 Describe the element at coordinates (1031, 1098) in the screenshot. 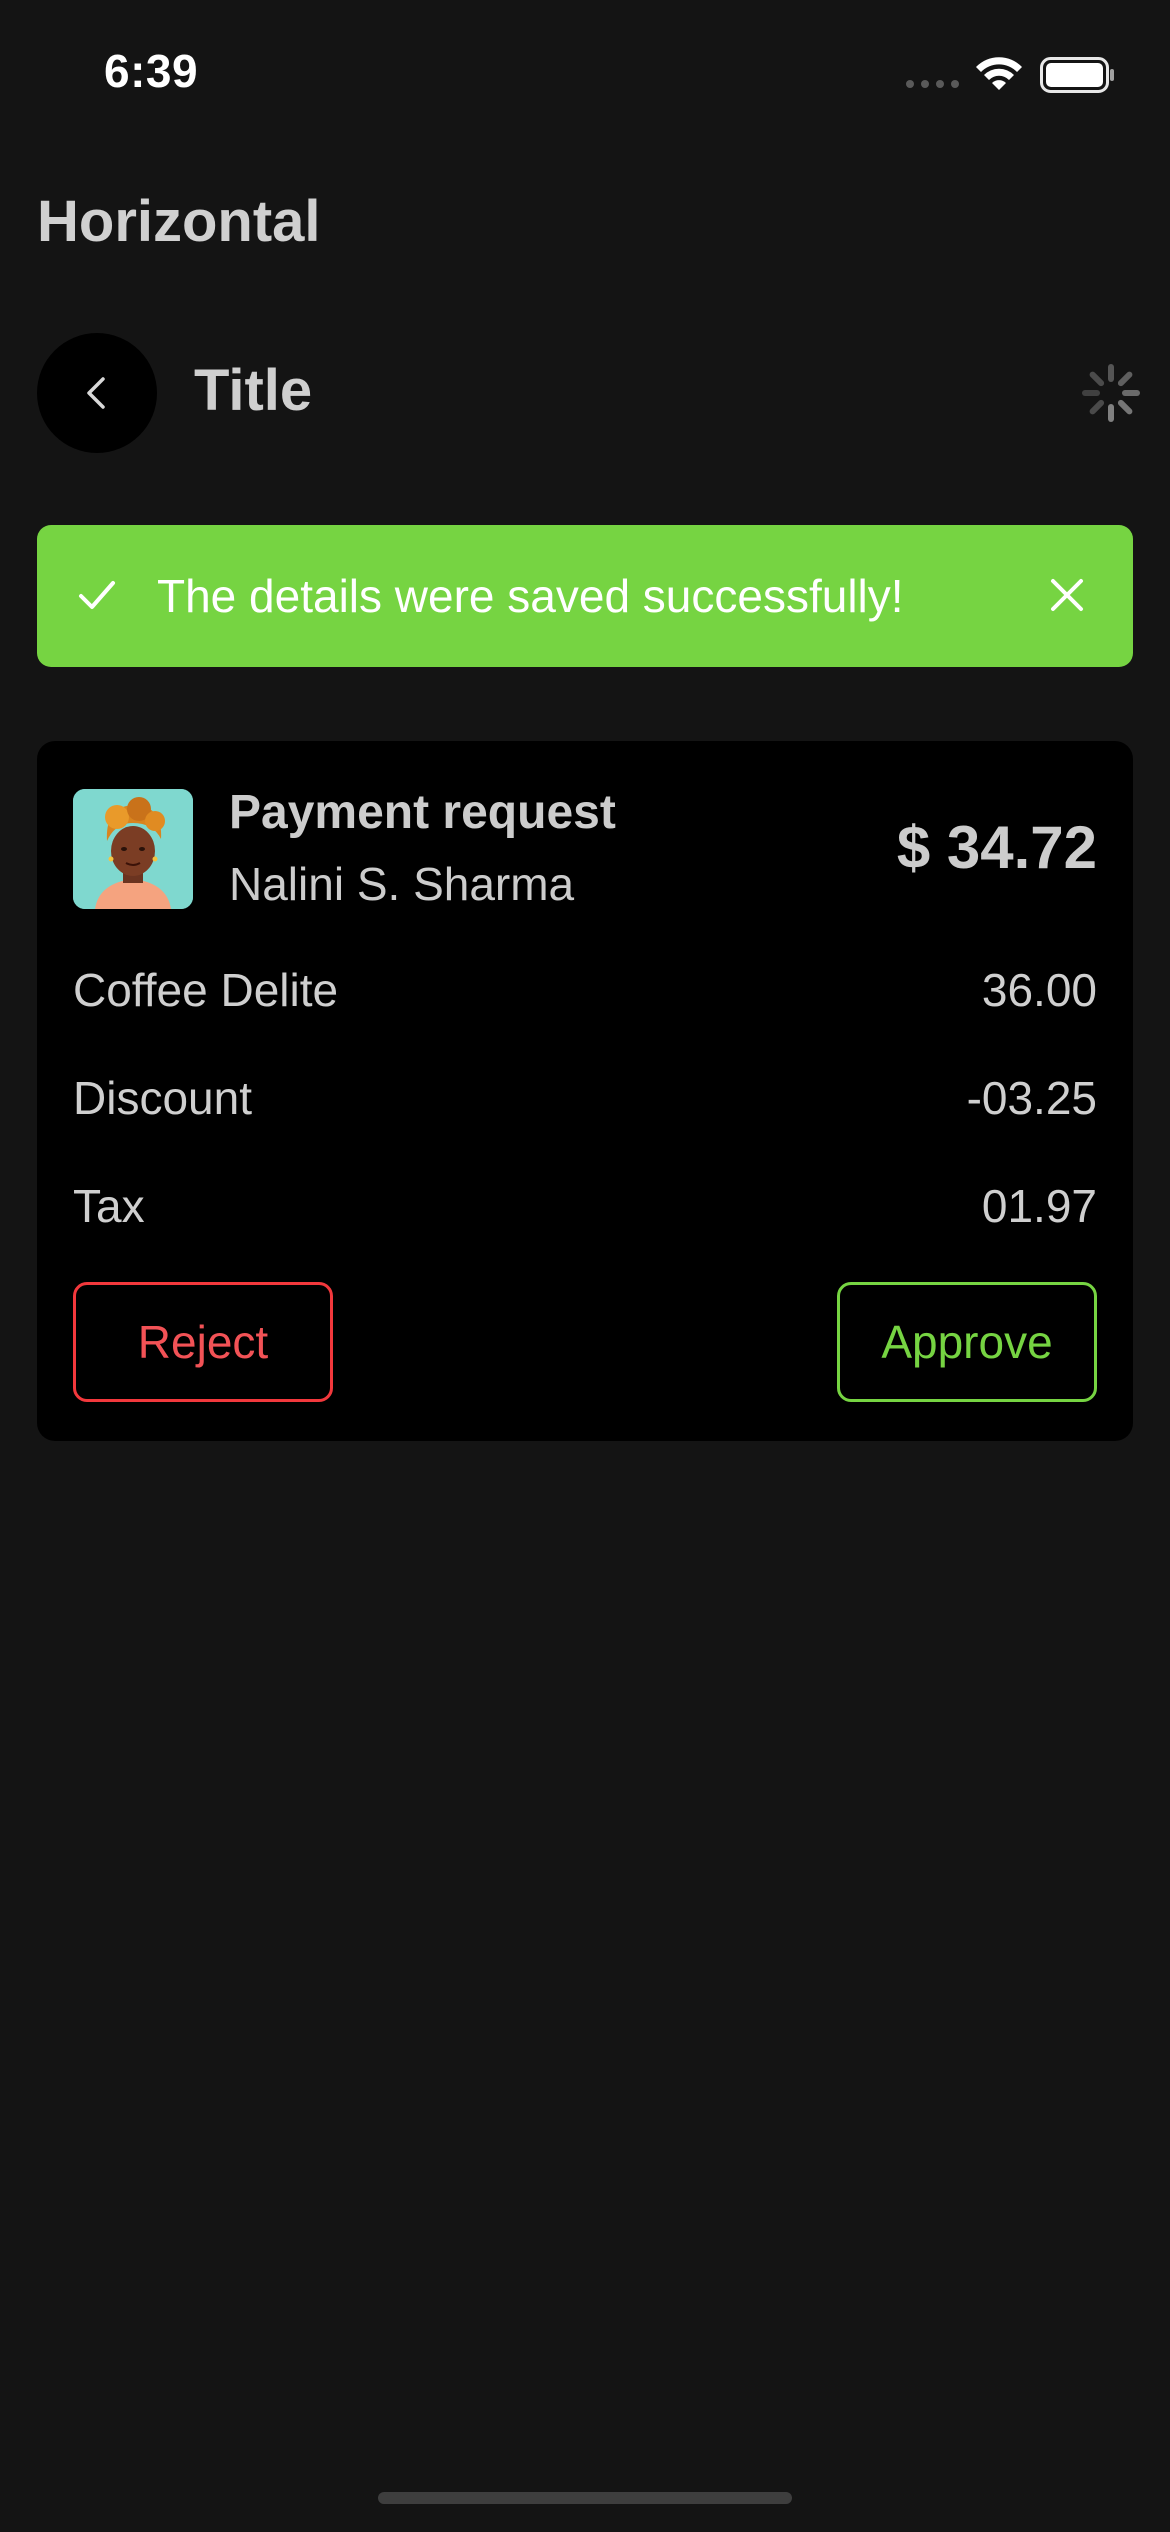

I see `line-item-value: -03.25` at that location.